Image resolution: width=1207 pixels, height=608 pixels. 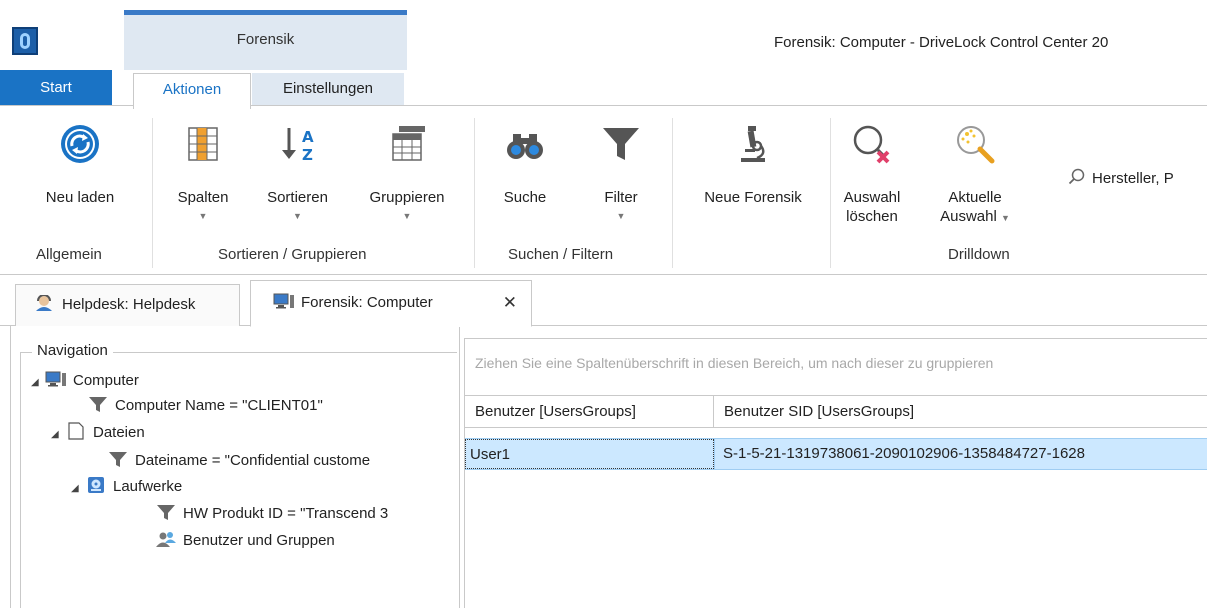 I want to click on tree-node-laufwerke-label: Laufwerke, so click(x=148, y=486).